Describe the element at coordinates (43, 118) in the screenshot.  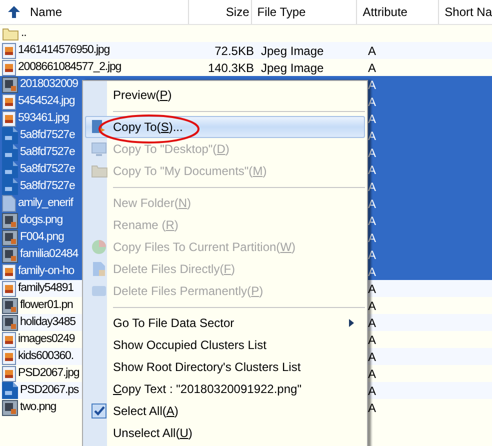
I see `file-name: 593461.jpg` at that location.